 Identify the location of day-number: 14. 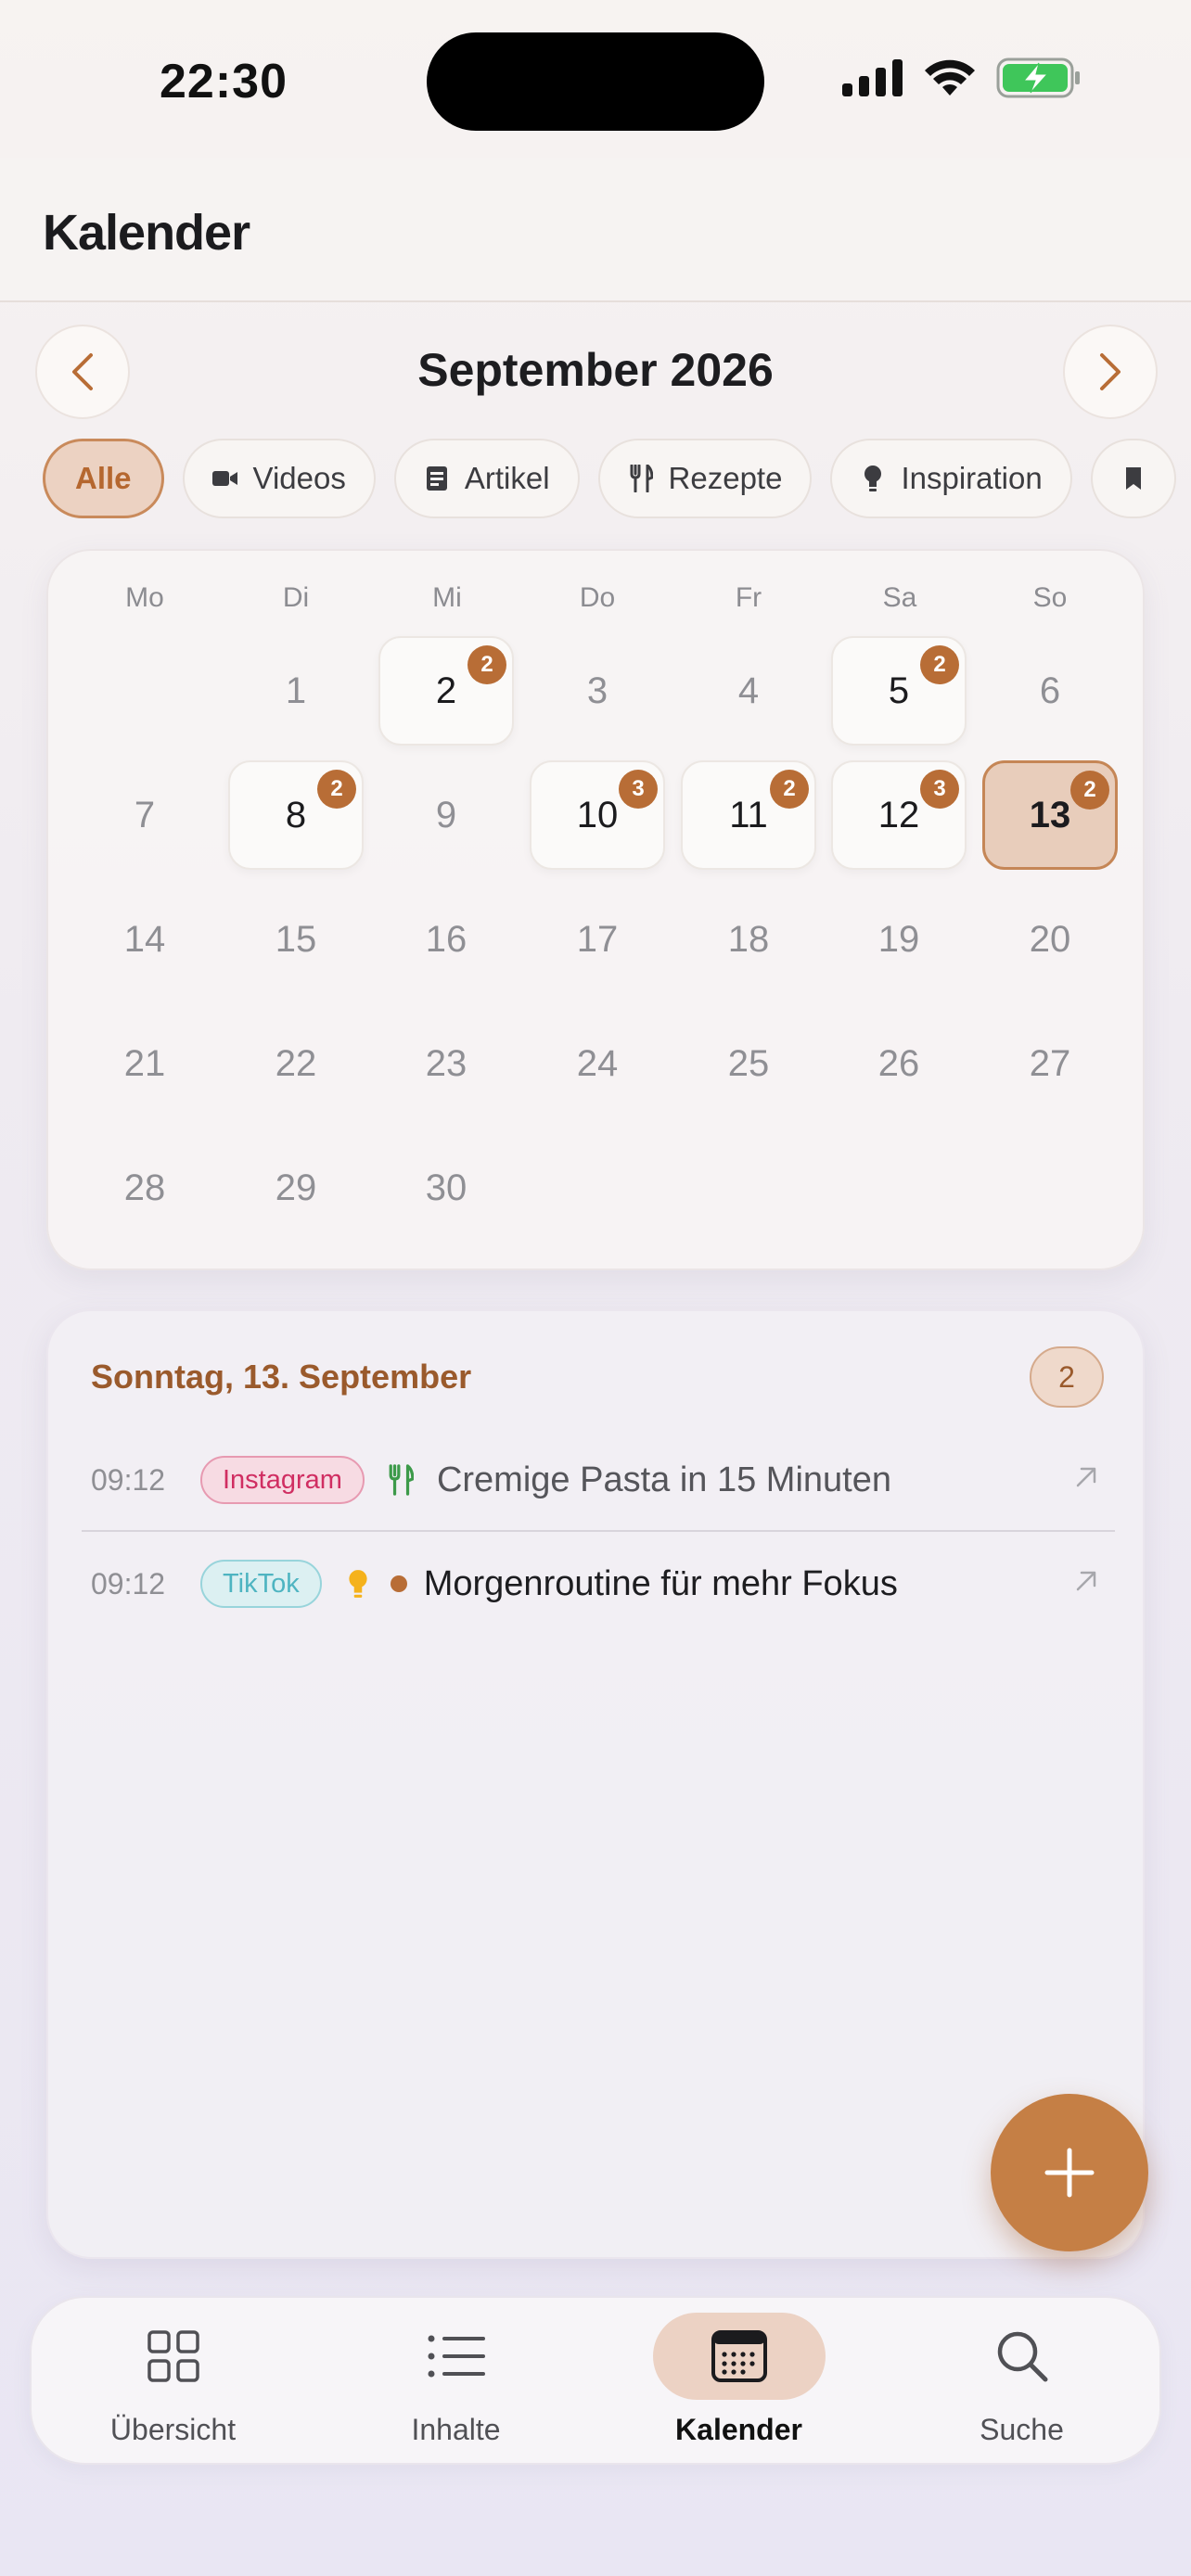
(145, 939).